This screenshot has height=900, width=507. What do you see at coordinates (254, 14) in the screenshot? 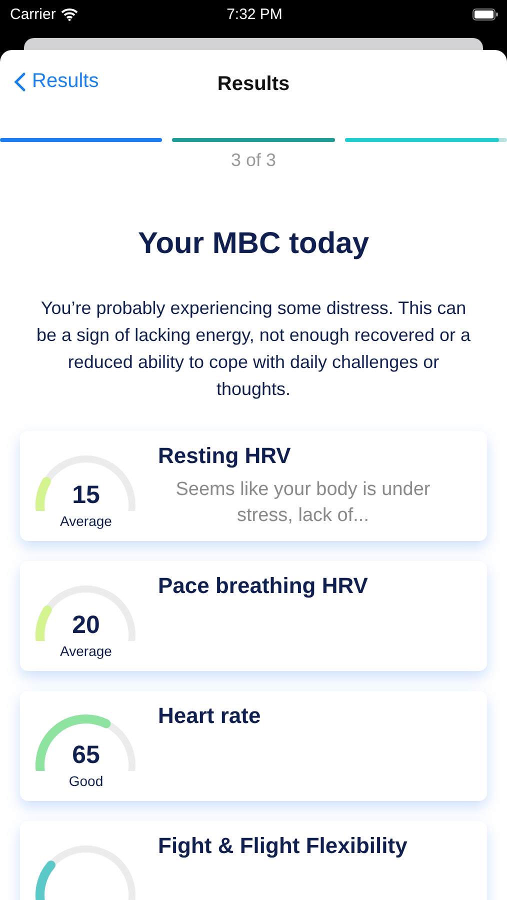
I see `clock-time: 7:32 PM` at bounding box center [254, 14].